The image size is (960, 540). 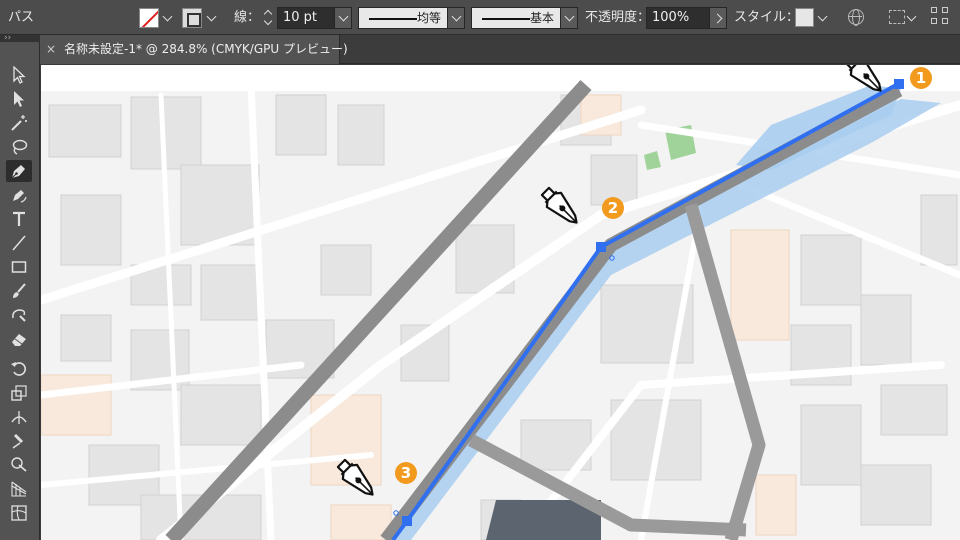 I want to click on tools-panel, so click(x=20, y=291).